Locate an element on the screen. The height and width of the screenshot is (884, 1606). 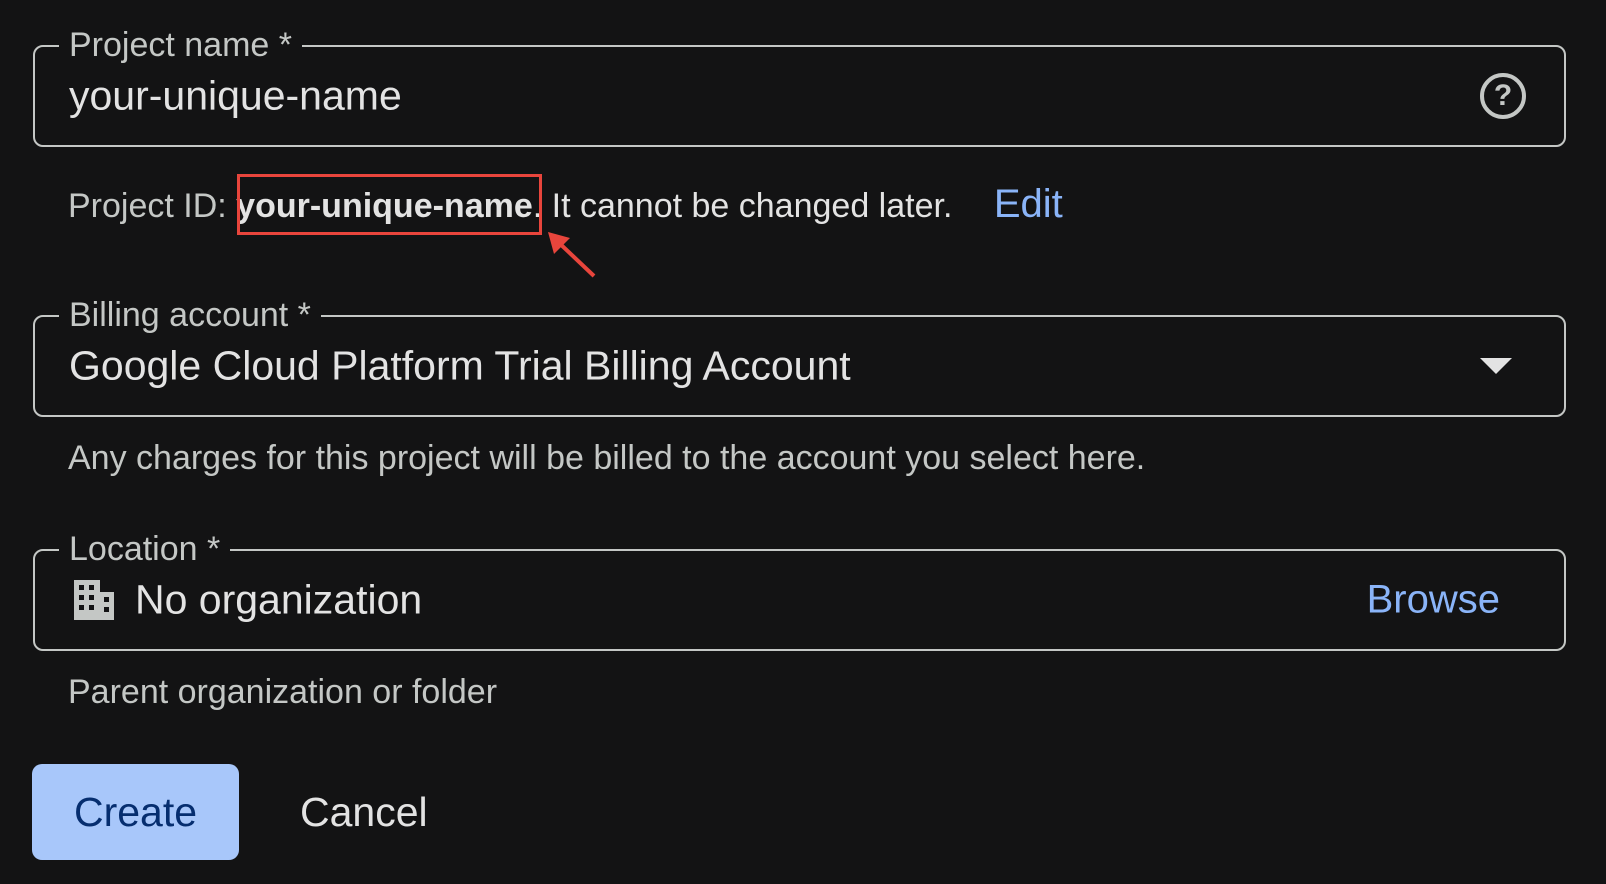
location-label: Location * is located at coordinates (145, 549).